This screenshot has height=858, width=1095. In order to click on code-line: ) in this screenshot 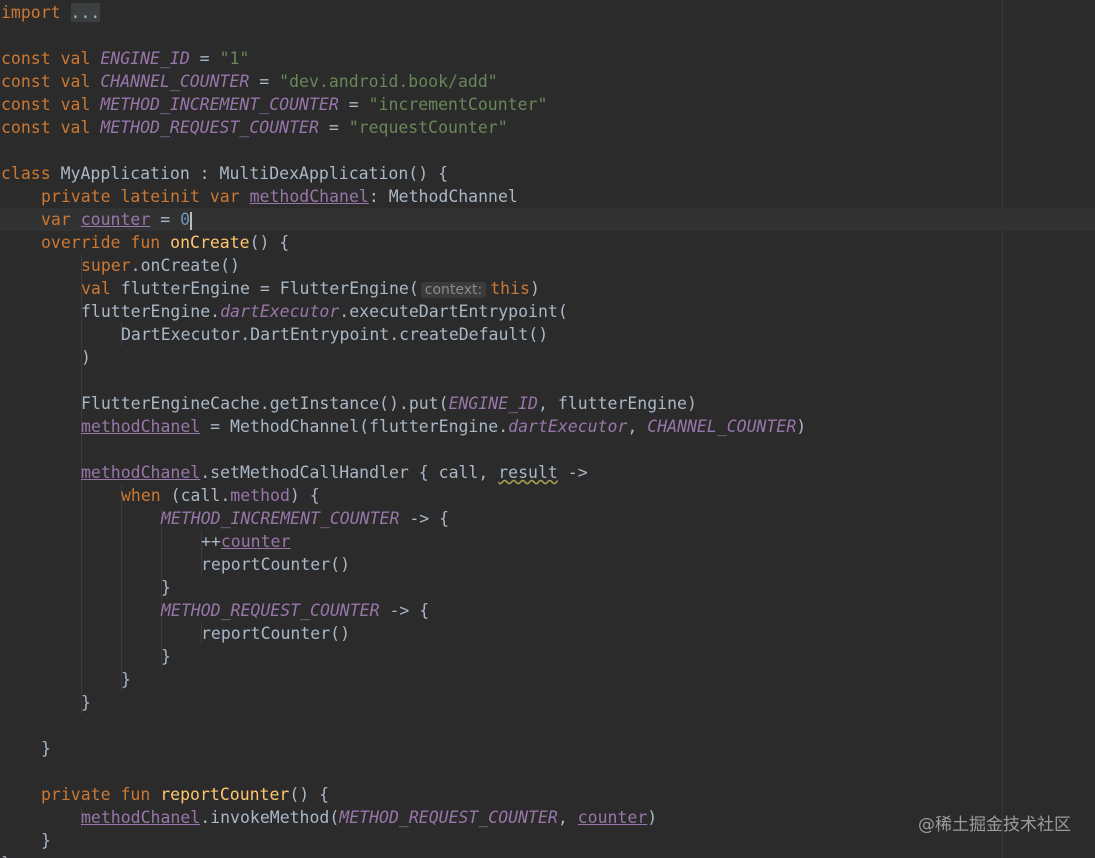, I will do `click(86, 357)`.